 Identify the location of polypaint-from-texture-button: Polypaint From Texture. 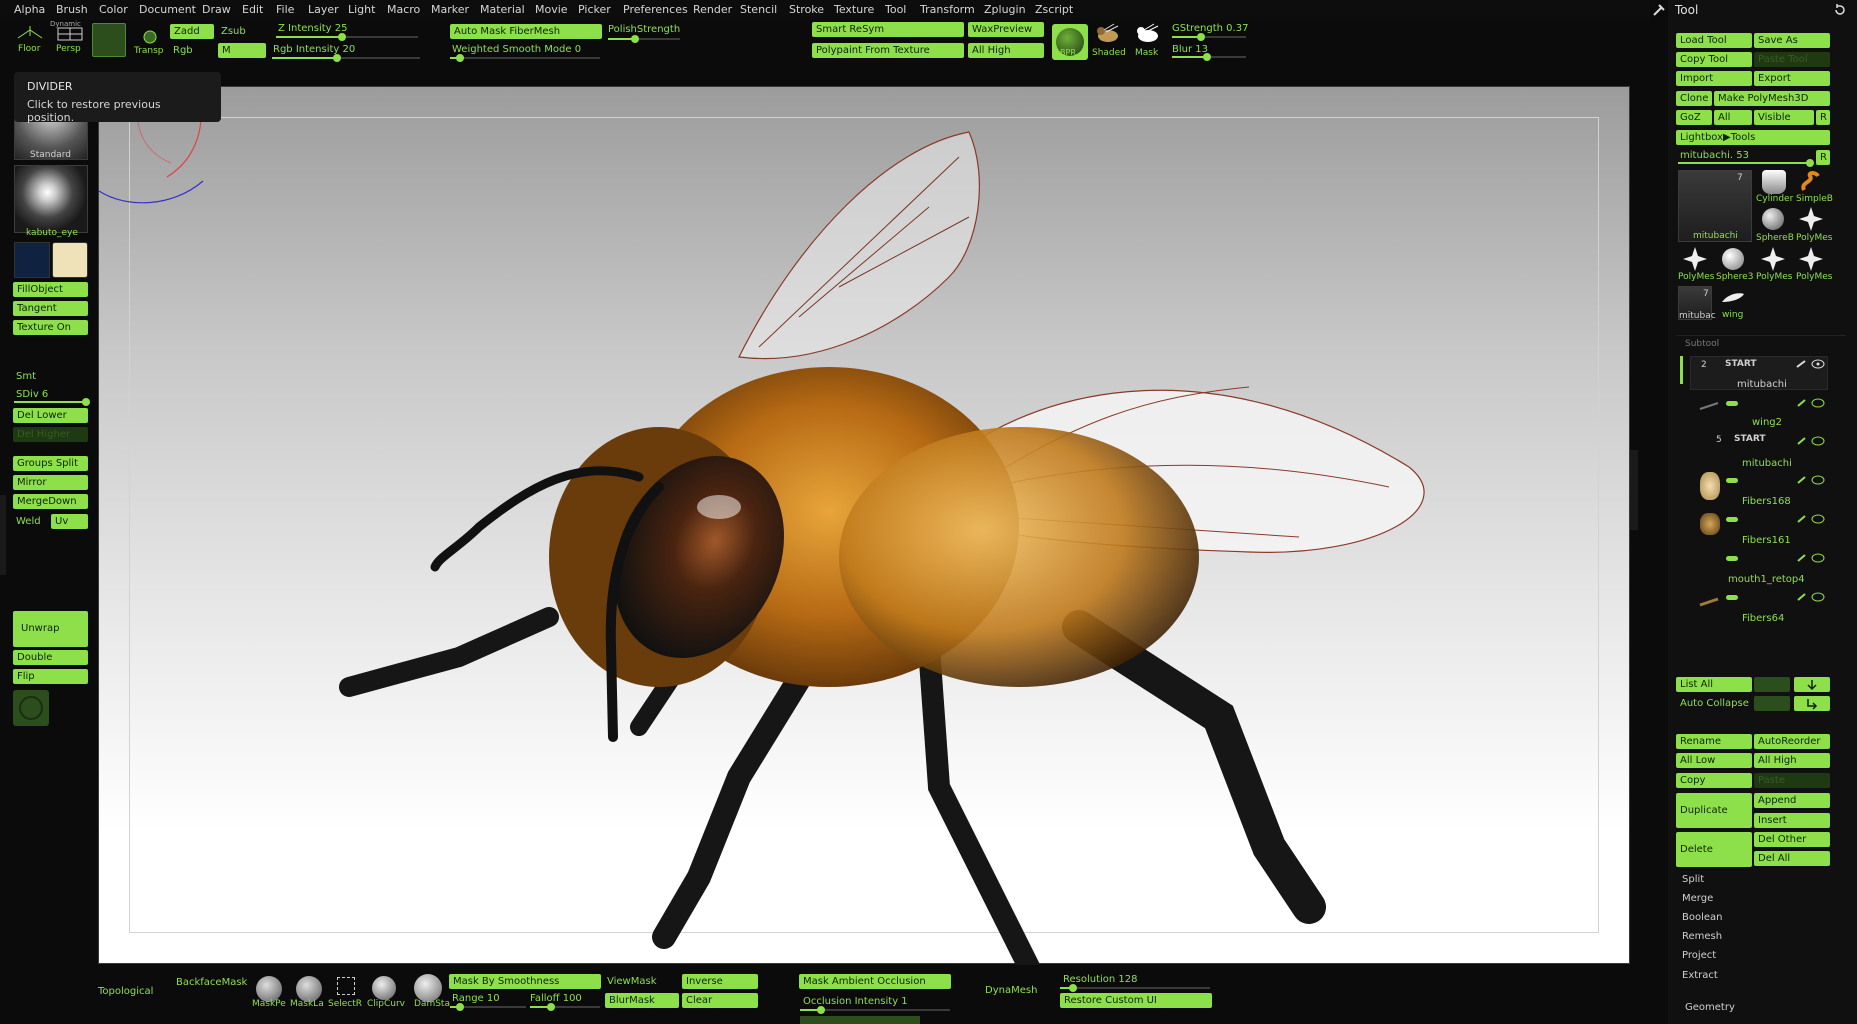
(888, 50).